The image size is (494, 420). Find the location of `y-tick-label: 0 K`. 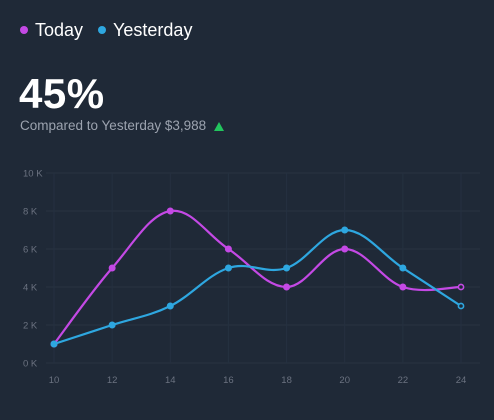

y-tick-label: 0 K is located at coordinates (30, 364).